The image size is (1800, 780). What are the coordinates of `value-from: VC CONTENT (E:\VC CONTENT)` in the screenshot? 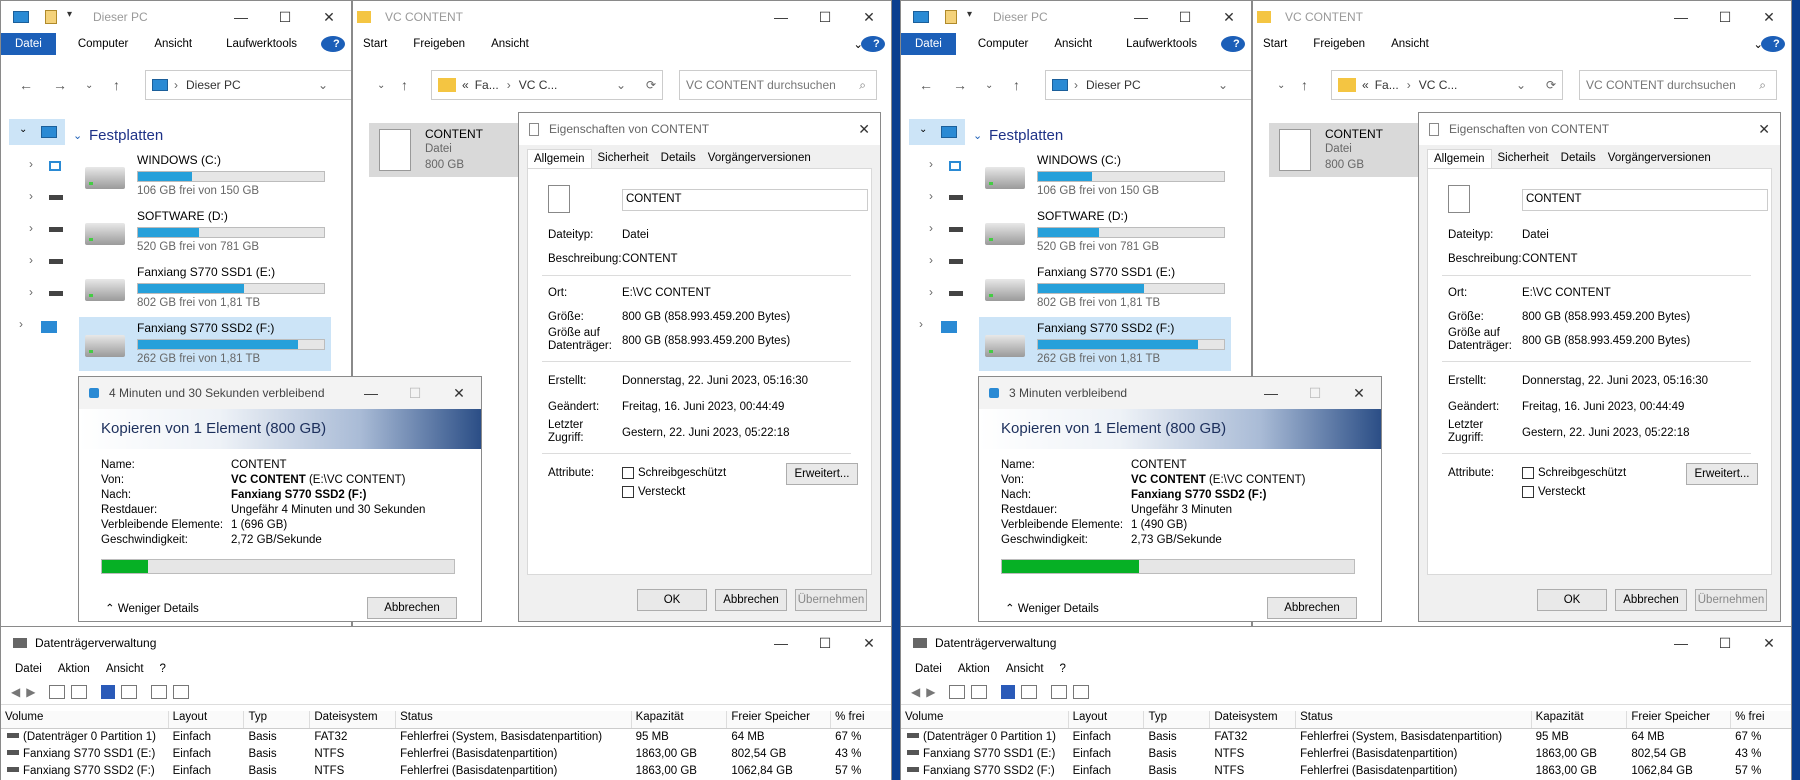 It's located at (1218, 480).